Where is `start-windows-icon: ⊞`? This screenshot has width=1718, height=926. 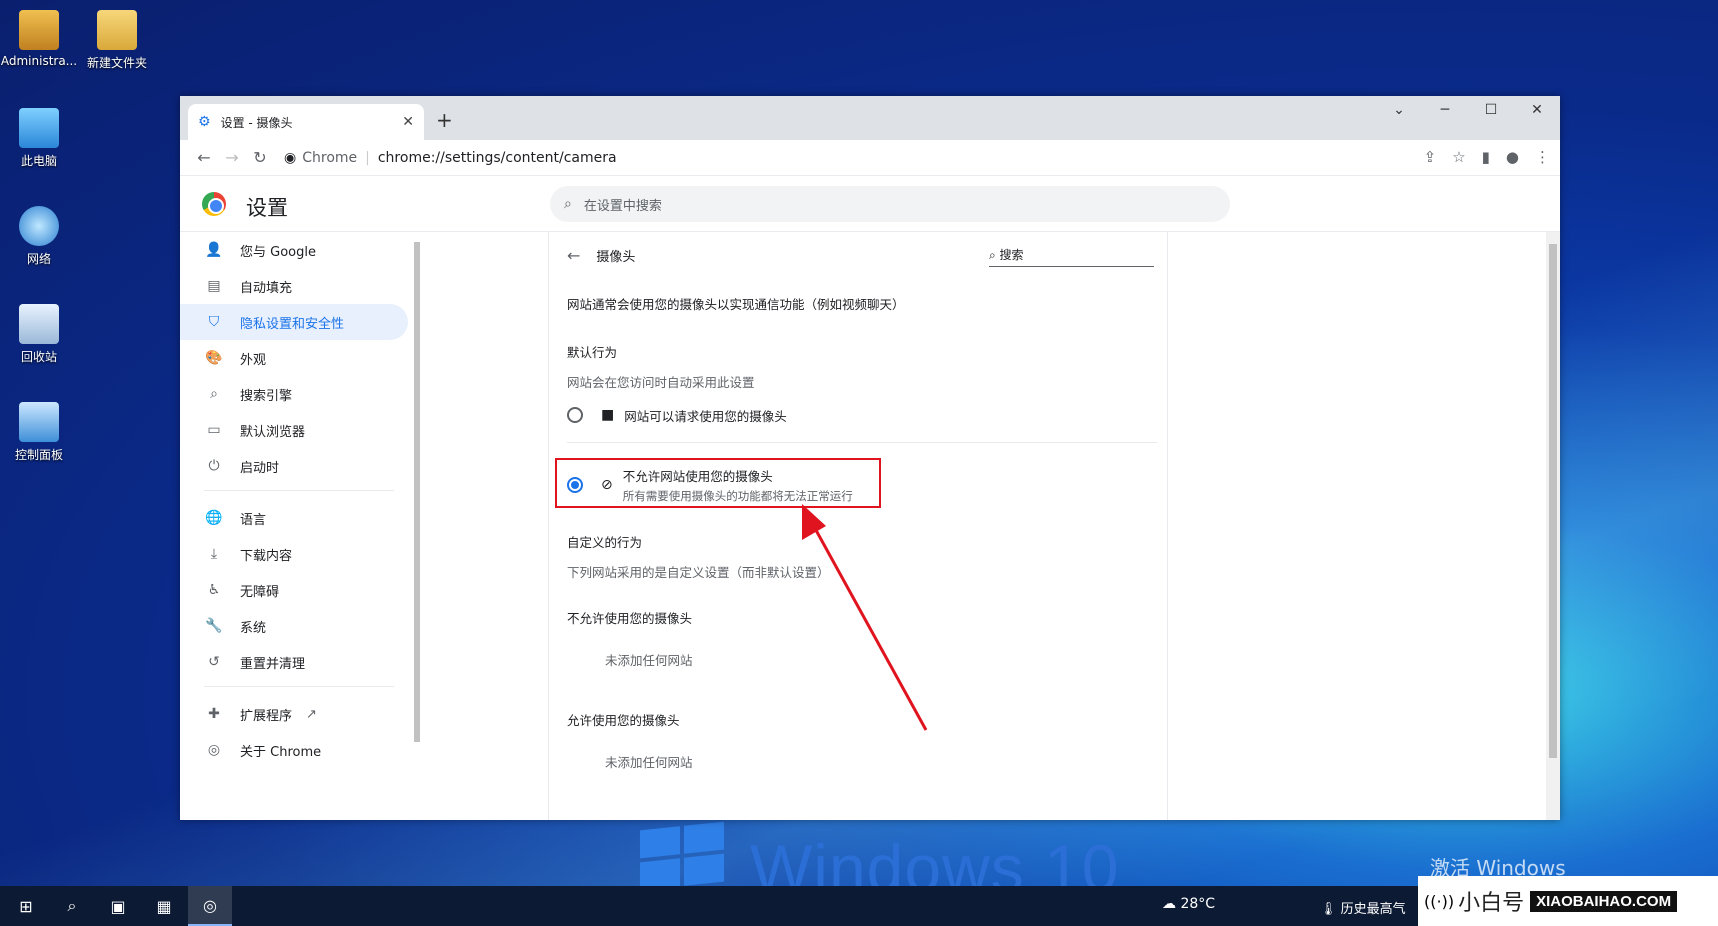
start-windows-icon: ⊞ is located at coordinates (26, 906).